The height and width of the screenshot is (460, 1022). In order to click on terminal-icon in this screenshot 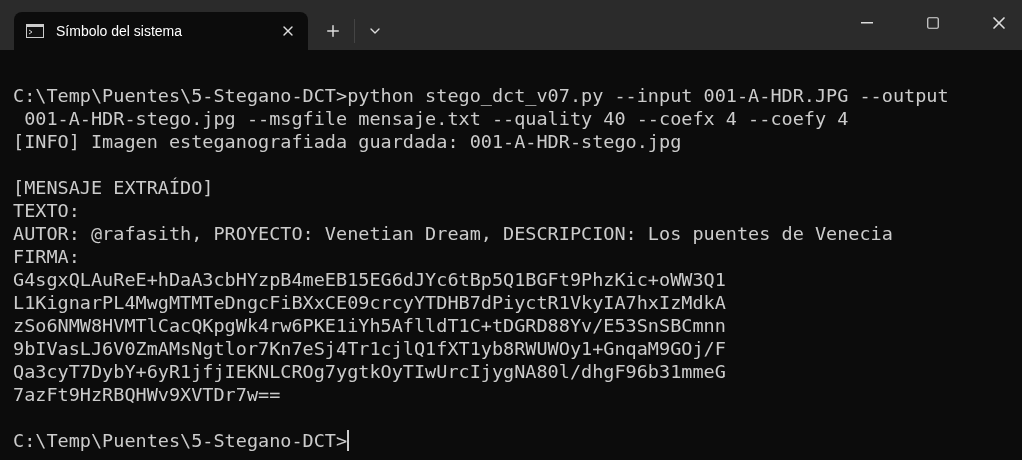, I will do `click(35, 31)`.